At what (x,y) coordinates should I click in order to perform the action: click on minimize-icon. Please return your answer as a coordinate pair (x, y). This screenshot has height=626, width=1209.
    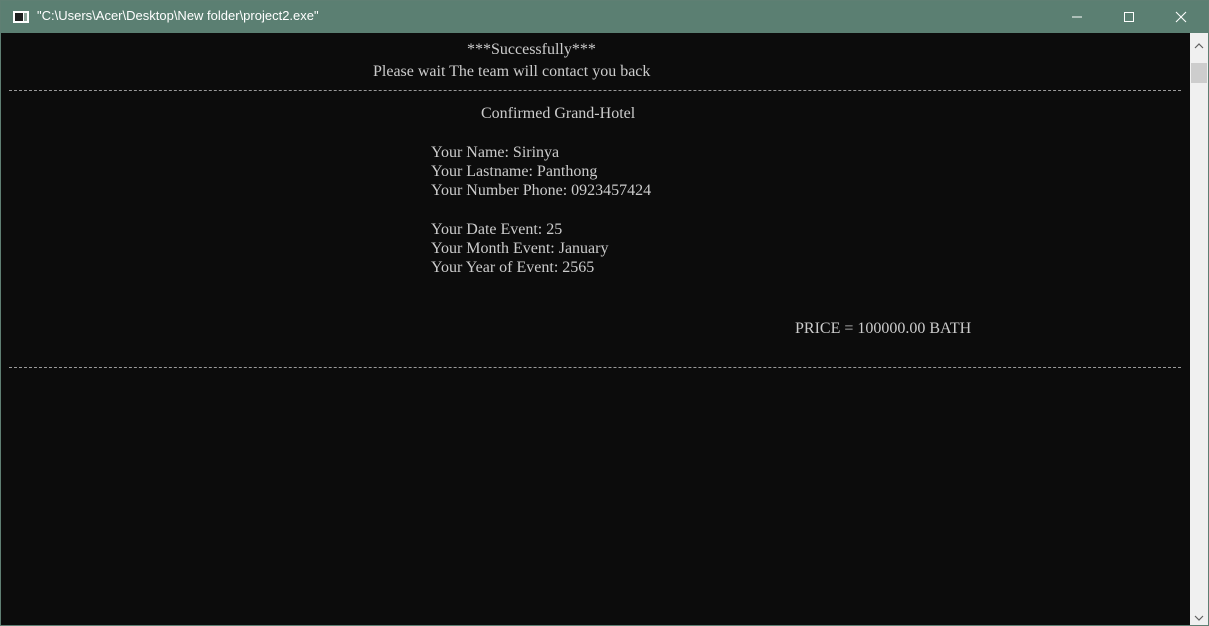
    Looking at the image, I should click on (1077, 17).